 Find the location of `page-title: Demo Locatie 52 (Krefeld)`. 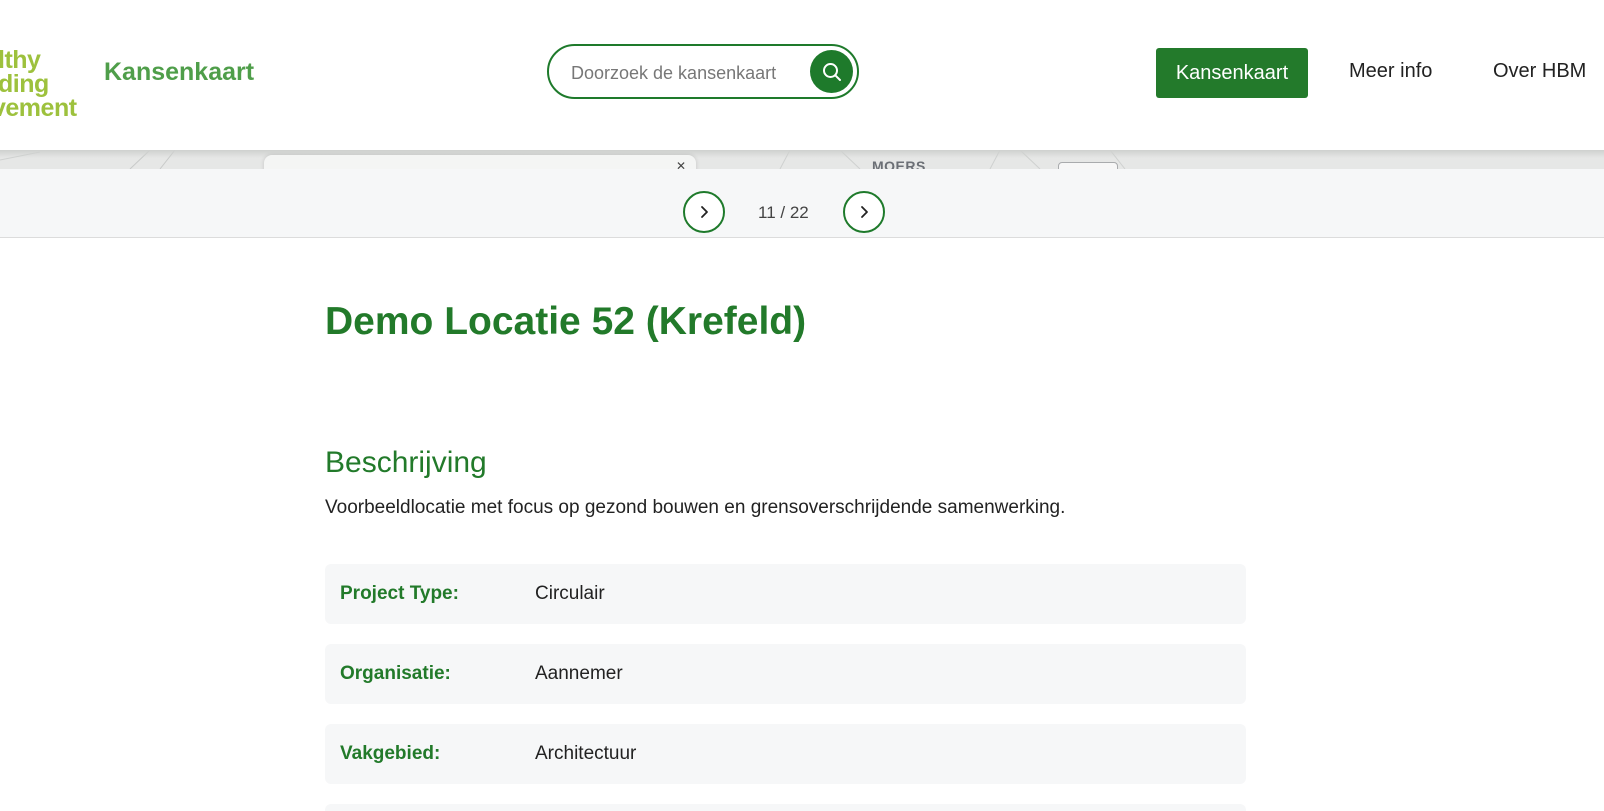

page-title: Demo Locatie 52 (Krefeld) is located at coordinates (566, 321).